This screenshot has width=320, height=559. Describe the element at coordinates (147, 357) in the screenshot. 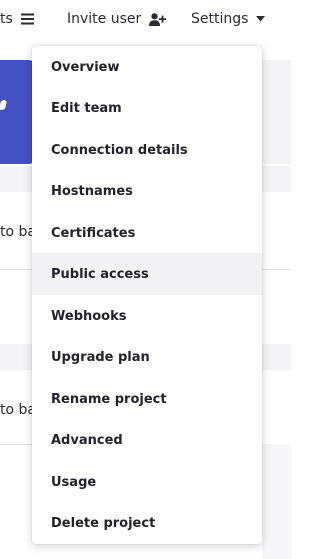

I see `menu-item-upgrade-plan: Upgrade plan` at that location.